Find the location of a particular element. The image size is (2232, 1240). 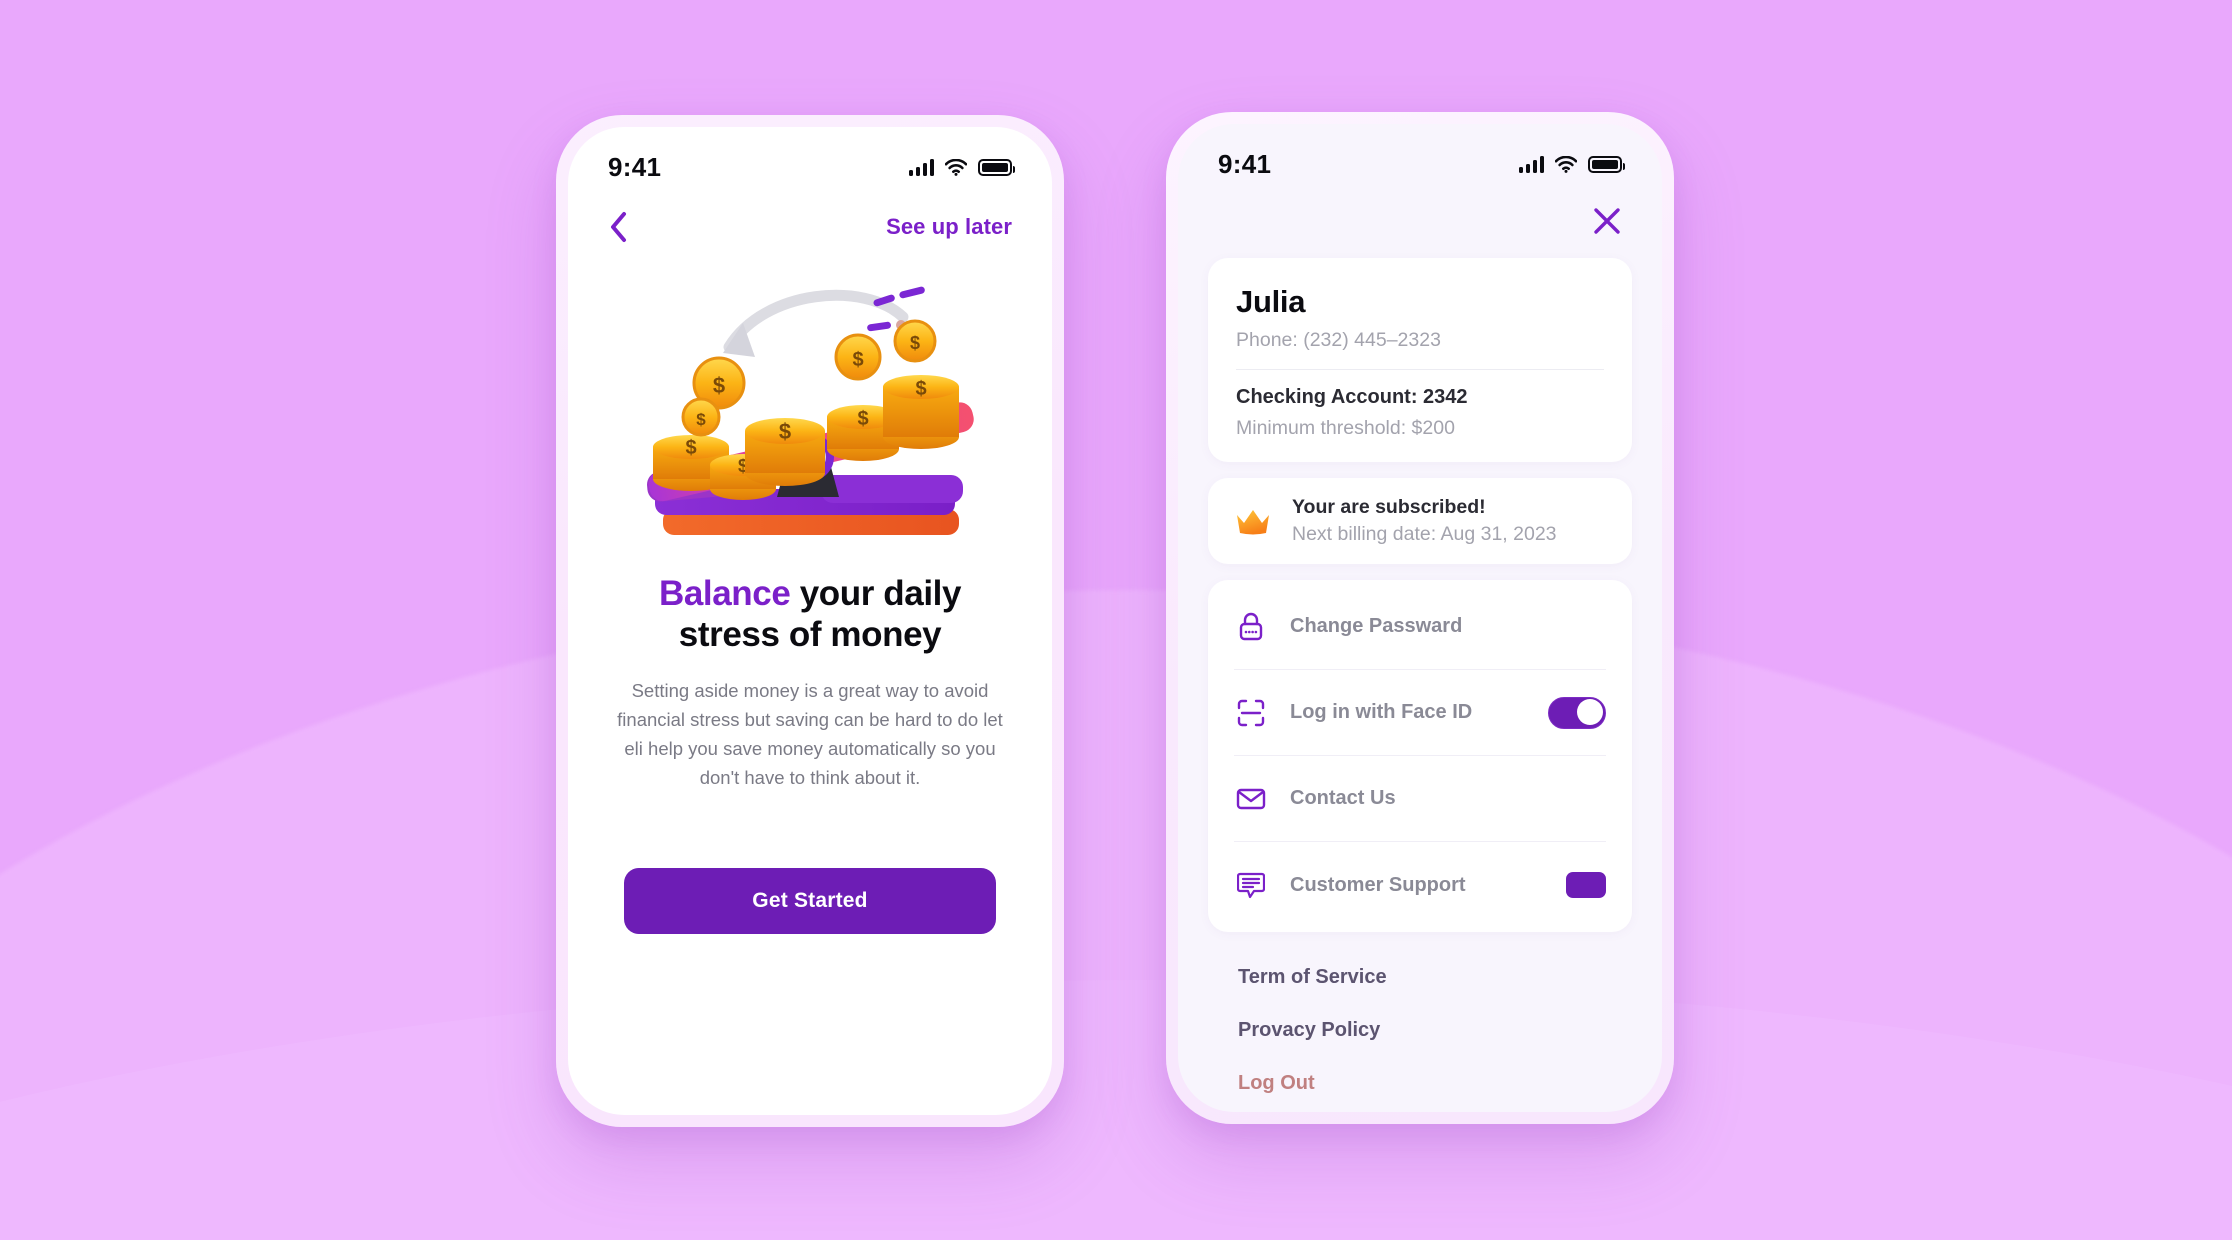

menu-item-customer-support: Customer Support is located at coordinates (1420, 885).